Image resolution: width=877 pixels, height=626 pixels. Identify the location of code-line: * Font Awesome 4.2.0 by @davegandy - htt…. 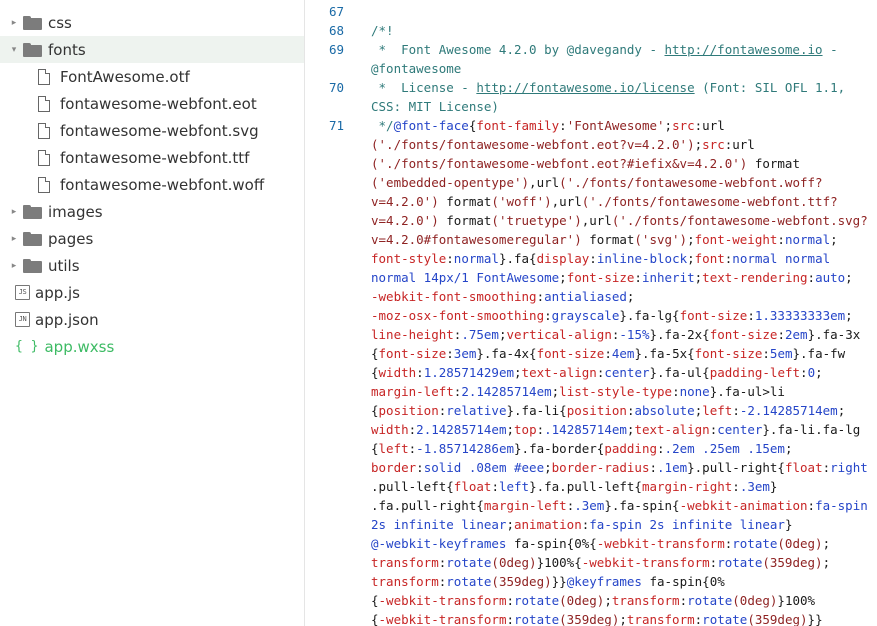
(604, 49).